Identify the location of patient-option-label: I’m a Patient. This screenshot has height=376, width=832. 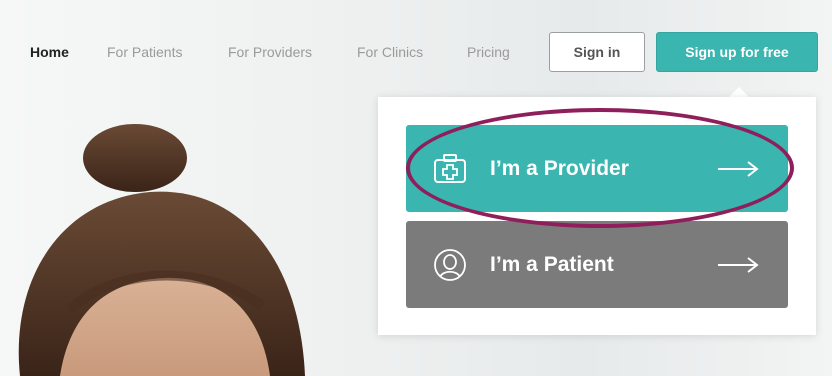
(552, 264).